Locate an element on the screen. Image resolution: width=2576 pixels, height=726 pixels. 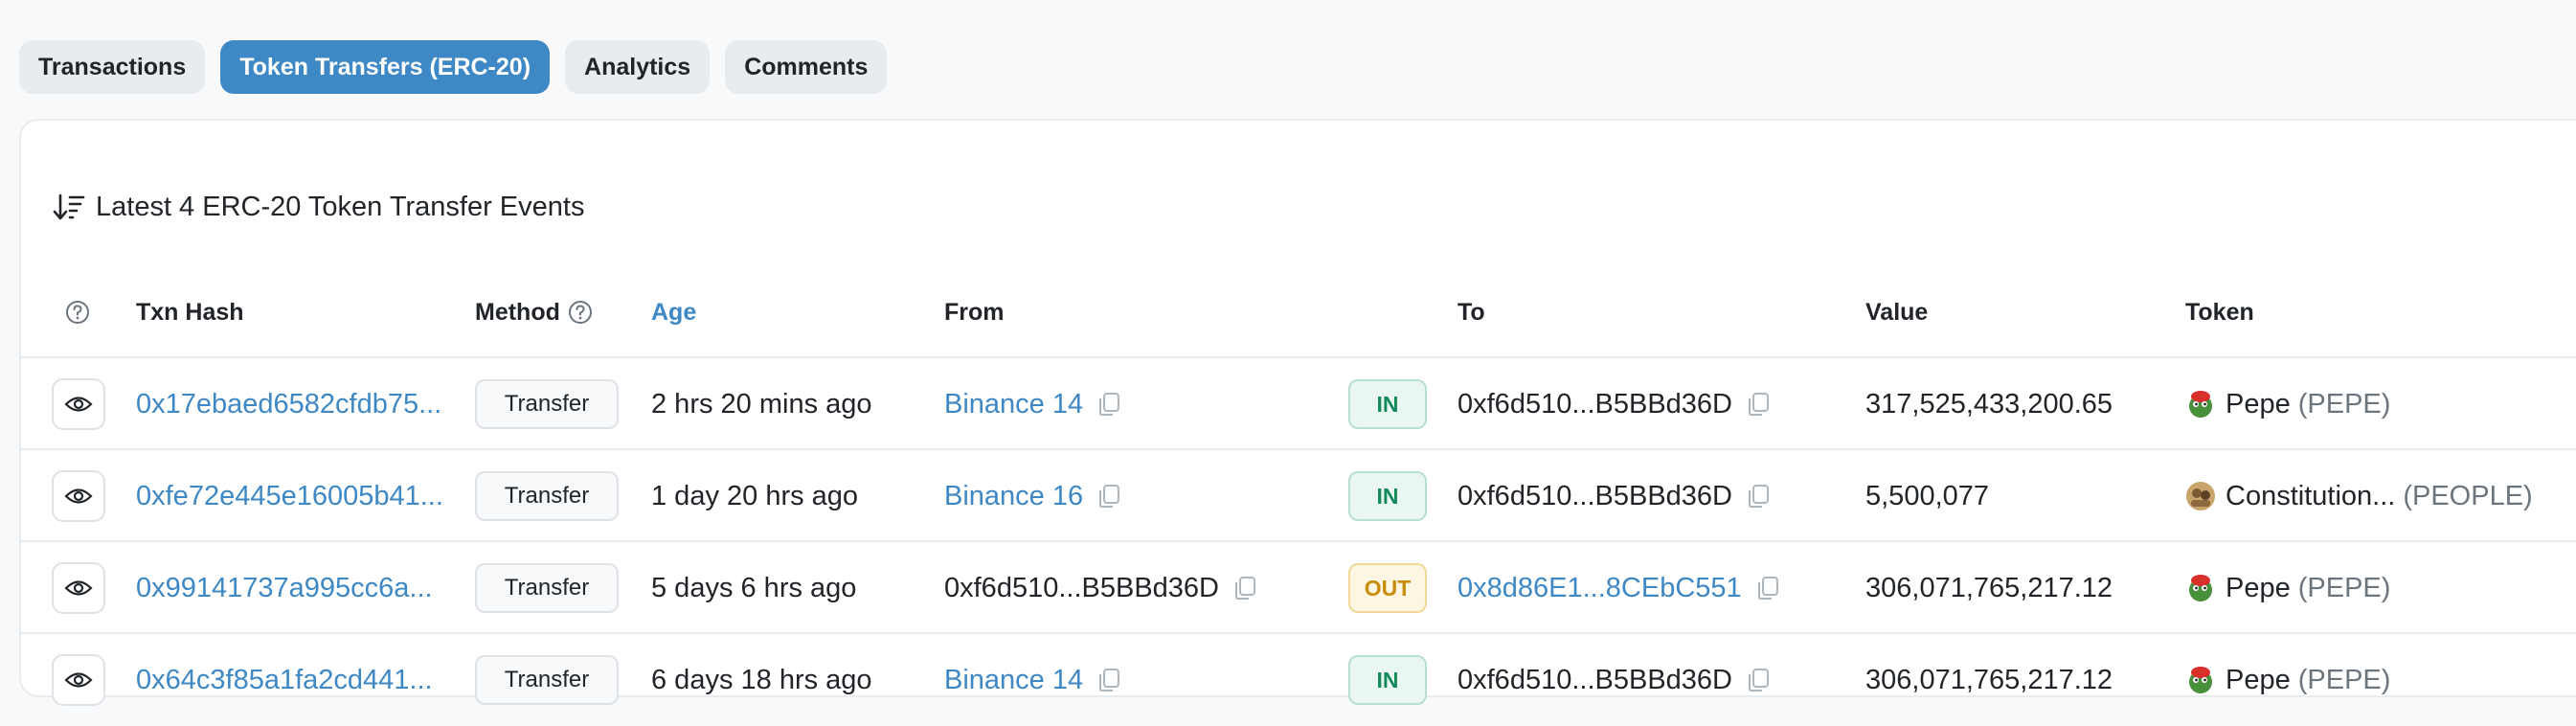
header-age: Age is located at coordinates (673, 312).